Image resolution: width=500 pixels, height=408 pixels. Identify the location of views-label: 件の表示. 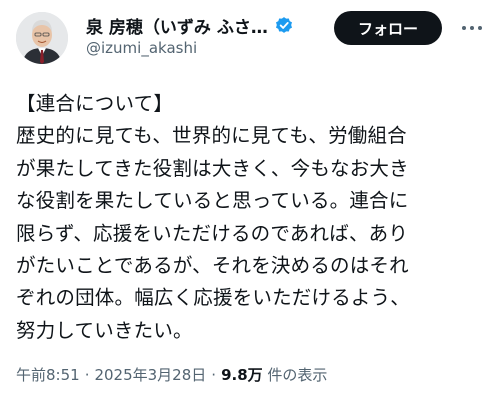
(297, 375).